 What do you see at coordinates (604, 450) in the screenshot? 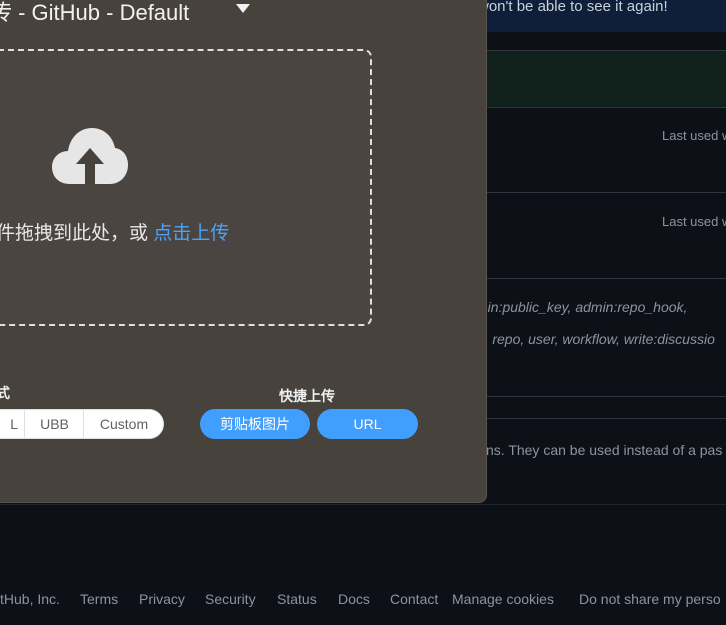
I see `tokens-description: ns. They can be used instead of a pas` at bounding box center [604, 450].